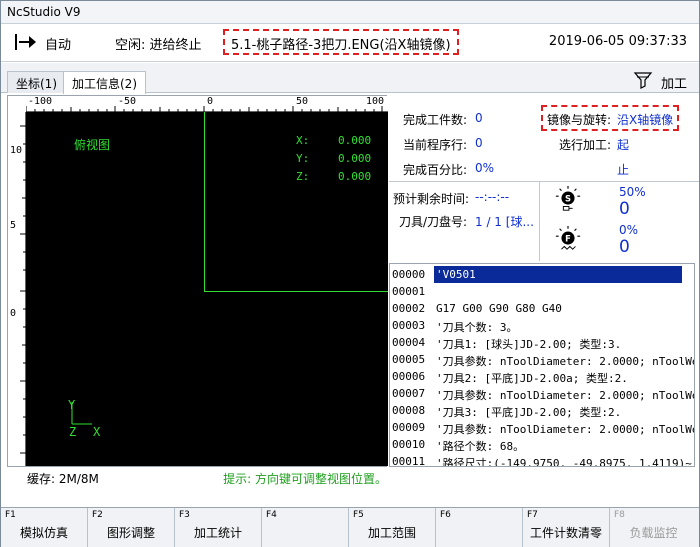 The height and width of the screenshot is (547, 700). I want to click on f4-button: F4, so click(305, 527).